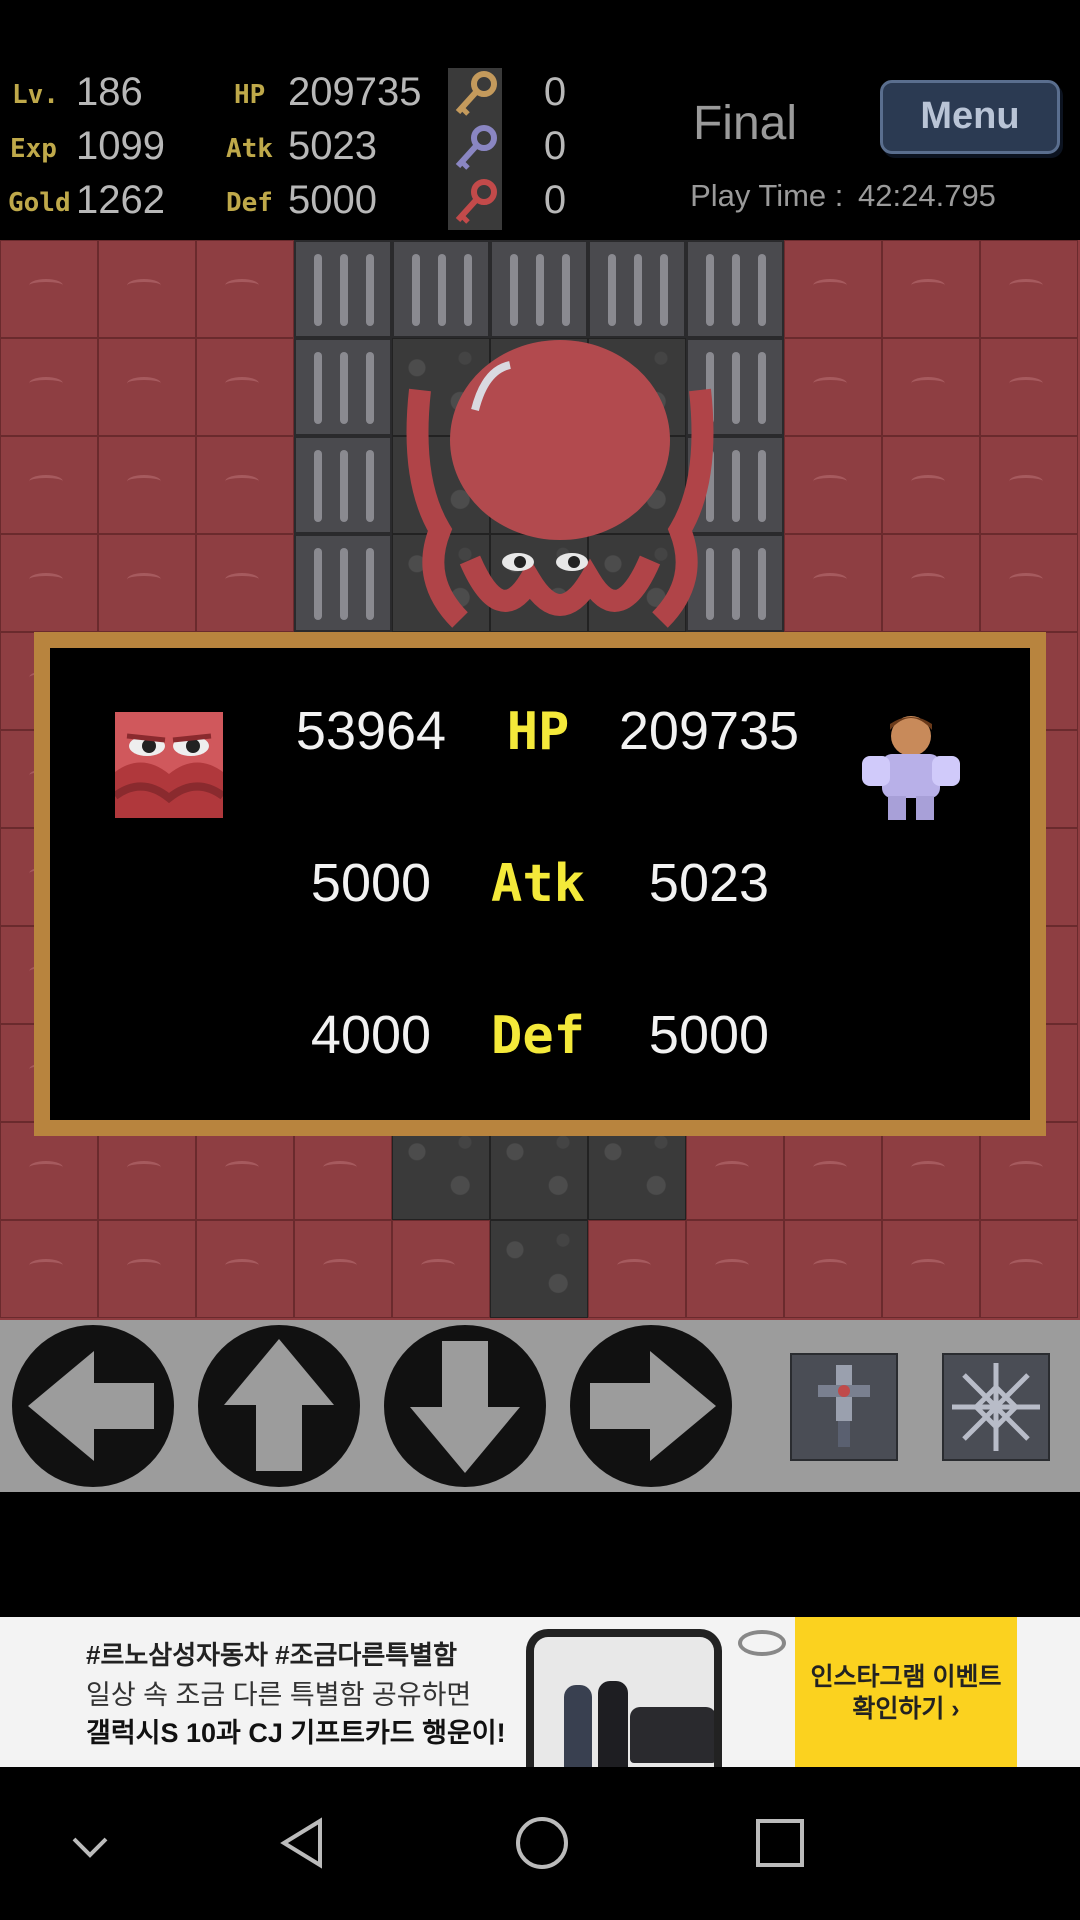  What do you see at coordinates (624, 1698) in the screenshot?
I see `ad-phone-image` at bounding box center [624, 1698].